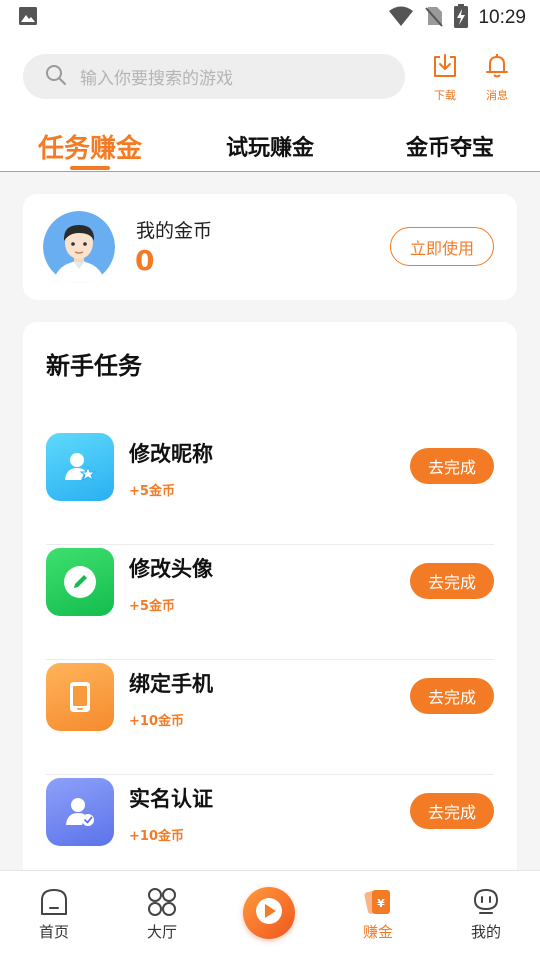 This screenshot has height=960, width=540. What do you see at coordinates (90, 168) in the screenshot?
I see `tab-indicator` at bounding box center [90, 168].